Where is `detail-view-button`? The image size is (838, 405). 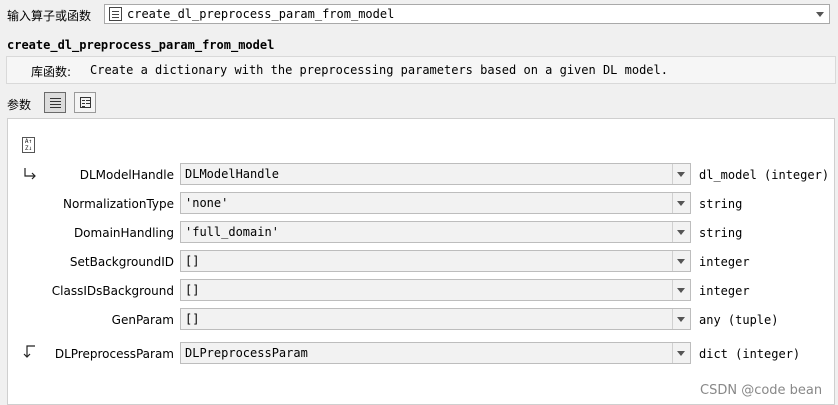 detail-view-button is located at coordinates (85, 102).